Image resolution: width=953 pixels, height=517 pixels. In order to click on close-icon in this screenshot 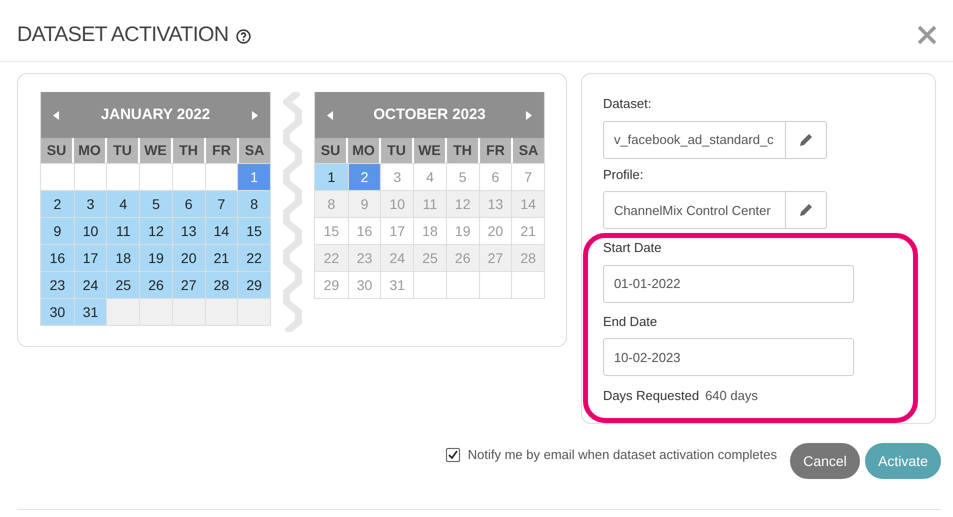, I will do `click(927, 34)`.